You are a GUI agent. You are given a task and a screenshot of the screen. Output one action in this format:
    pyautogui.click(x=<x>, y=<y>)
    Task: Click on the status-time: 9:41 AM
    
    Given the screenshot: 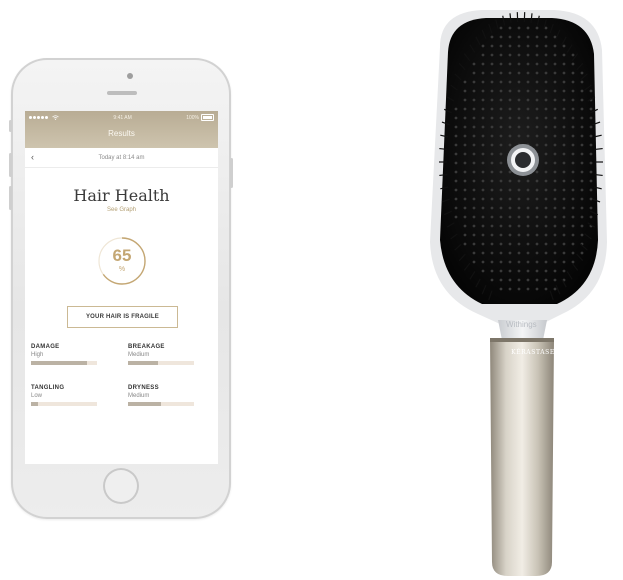 What is the action you would take?
    pyautogui.click(x=122, y=117)
    